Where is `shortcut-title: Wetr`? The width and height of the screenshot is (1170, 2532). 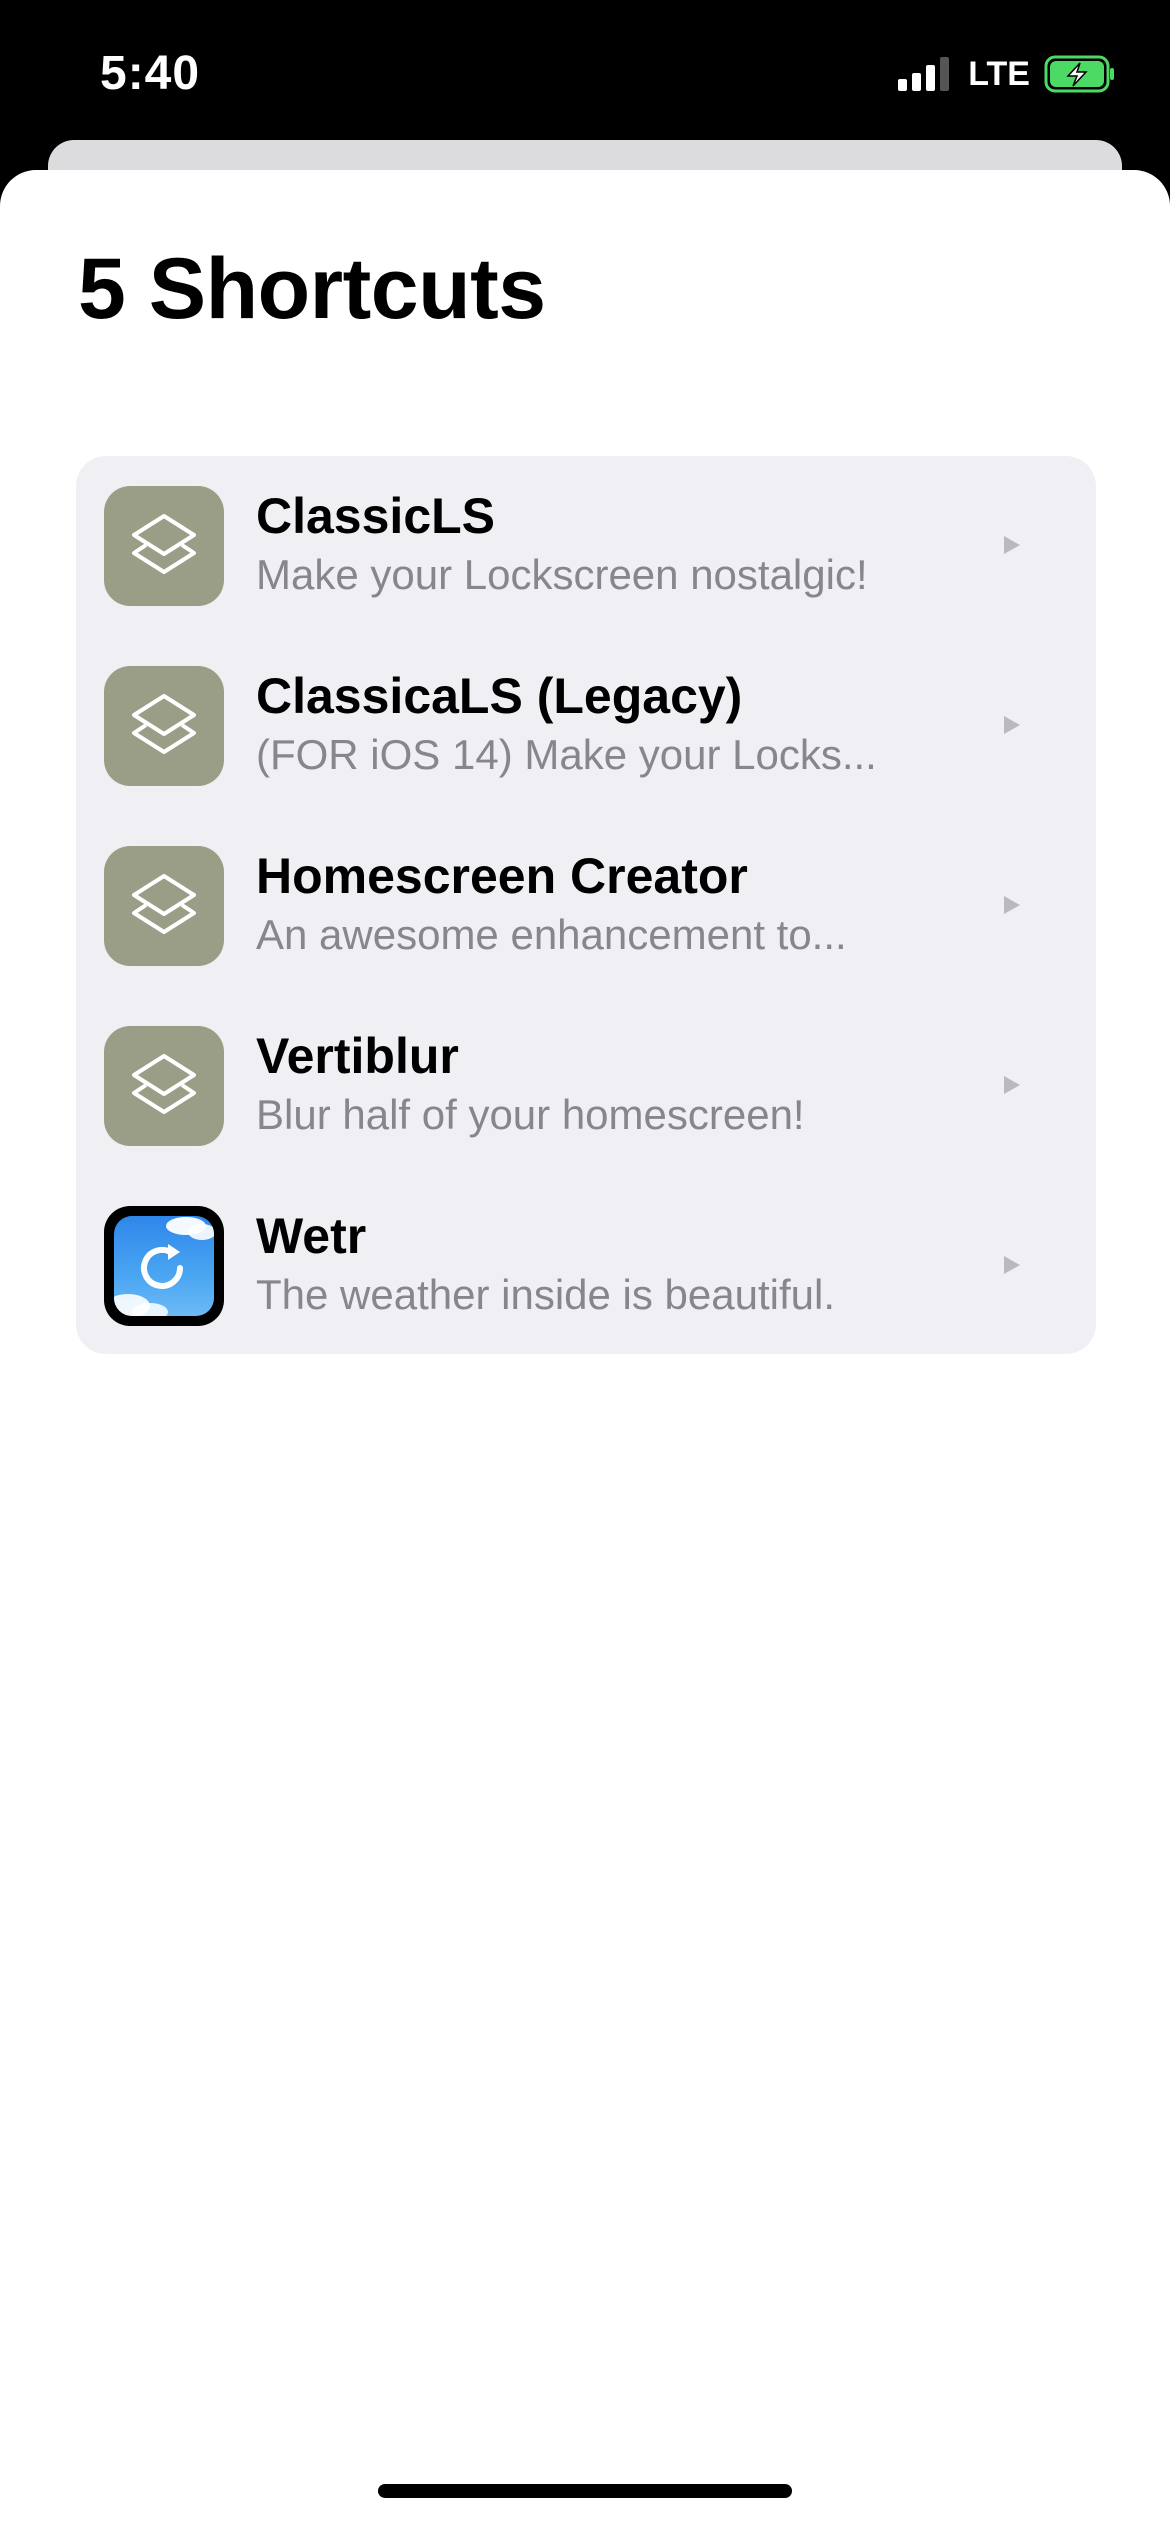
shortcut-title: Wetr is located at coordinates (311, 1236).